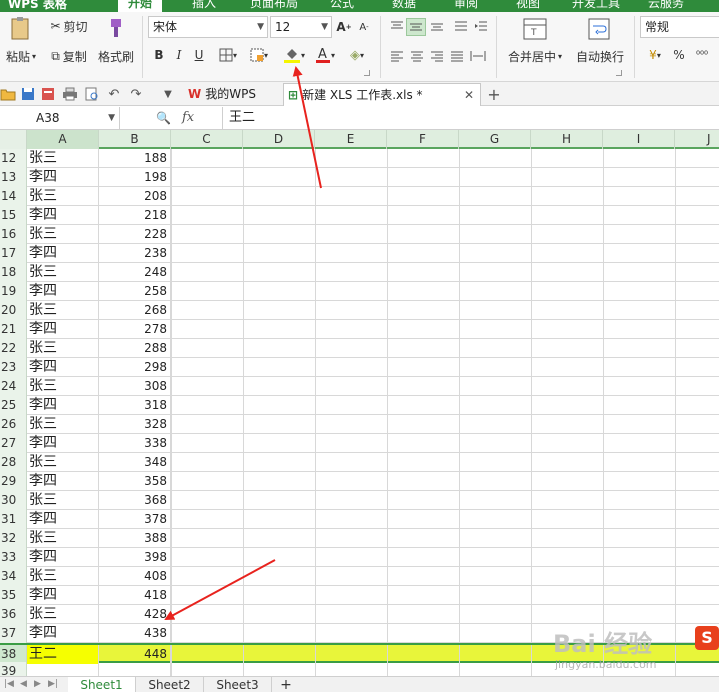  I want to click on table-row: 28 张三 348, so click(359, 462).